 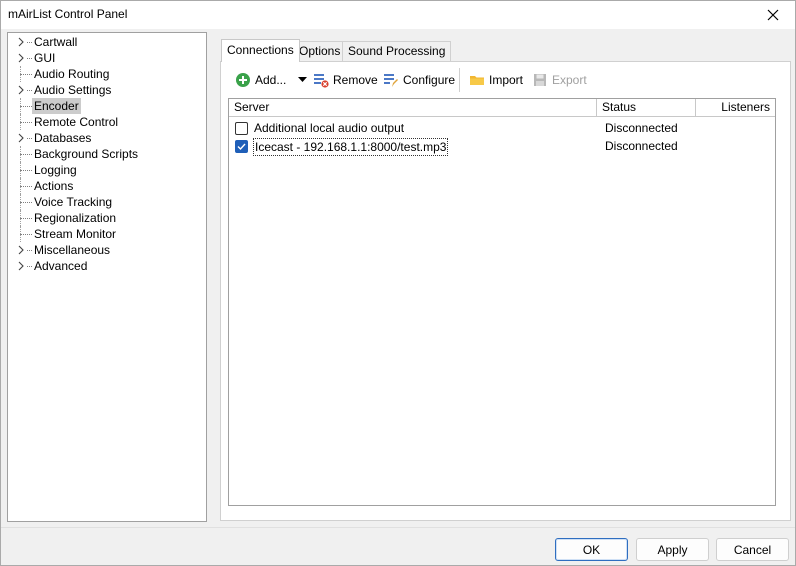 What do you see at coordinates (75, 218) in the screenshot?
I see `tree-item-label: Regionalization` at bounding box center [75, 218].